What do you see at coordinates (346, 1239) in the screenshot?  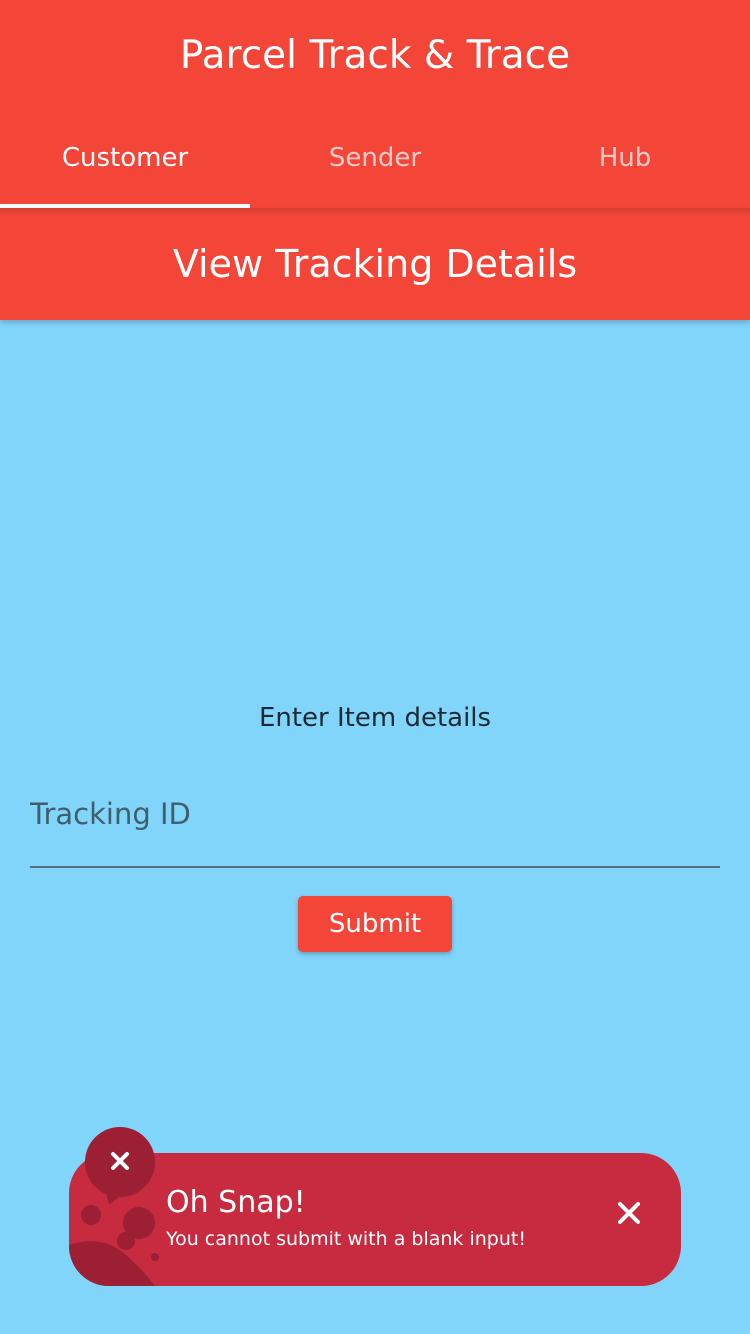 I see `snackbar-message: You cannot submit with a blank input!` at bounding box center [346, 1239].